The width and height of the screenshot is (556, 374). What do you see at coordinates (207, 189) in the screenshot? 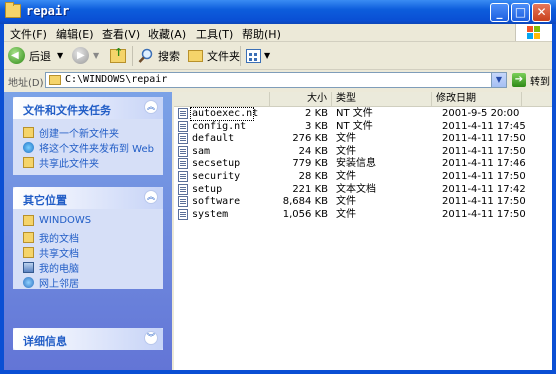
I see `file-name: setup` at bounding box center [207, 189].